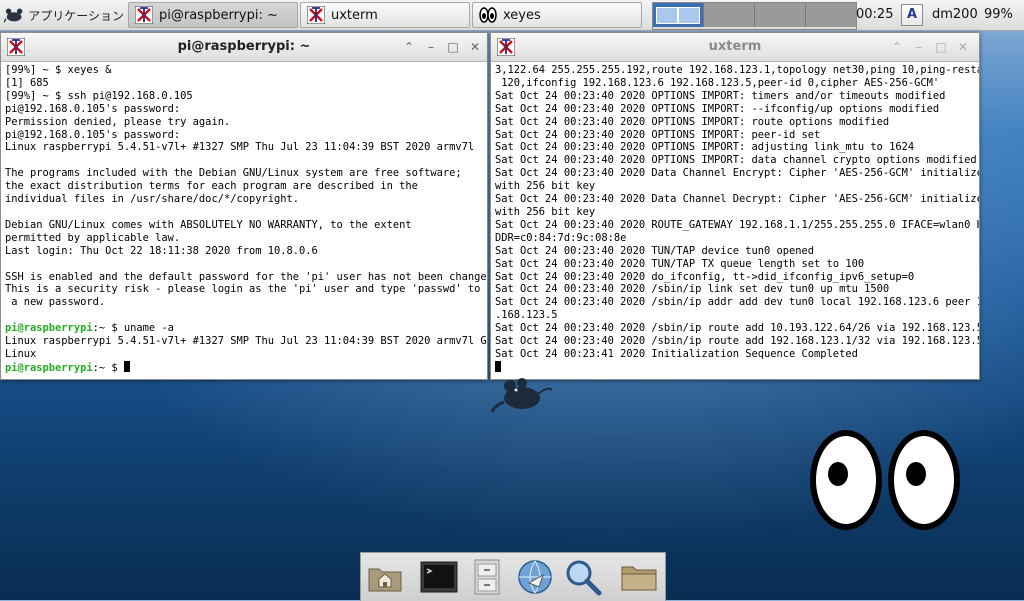 The width and height of the screenshot is (1024, 601). I want to click on window-title: uxterm, so click(735, 46).